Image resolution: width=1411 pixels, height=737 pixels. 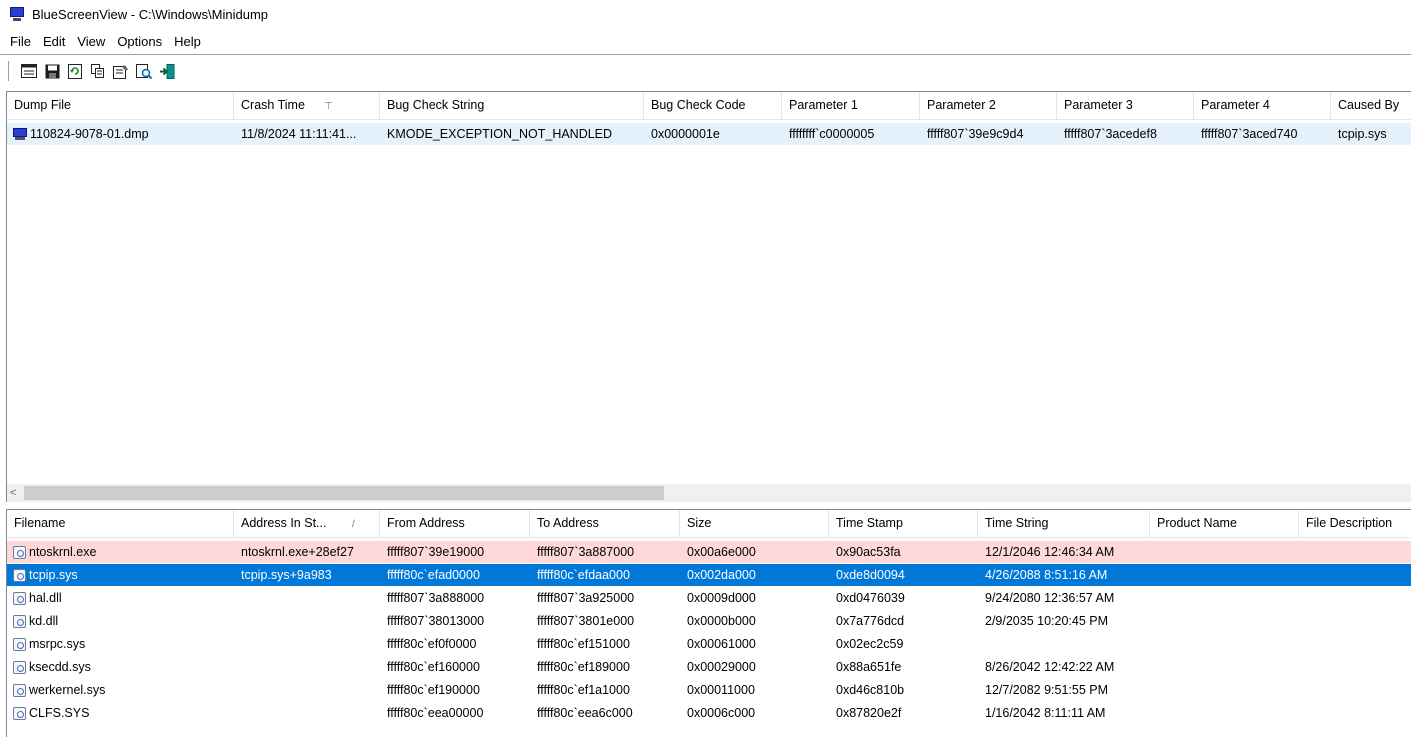 What do you see at coordinates (832, 134) in the screenshot?
I see `parameter-1-cell: ffffffff`c0000005` at bounding box center [832, 134].